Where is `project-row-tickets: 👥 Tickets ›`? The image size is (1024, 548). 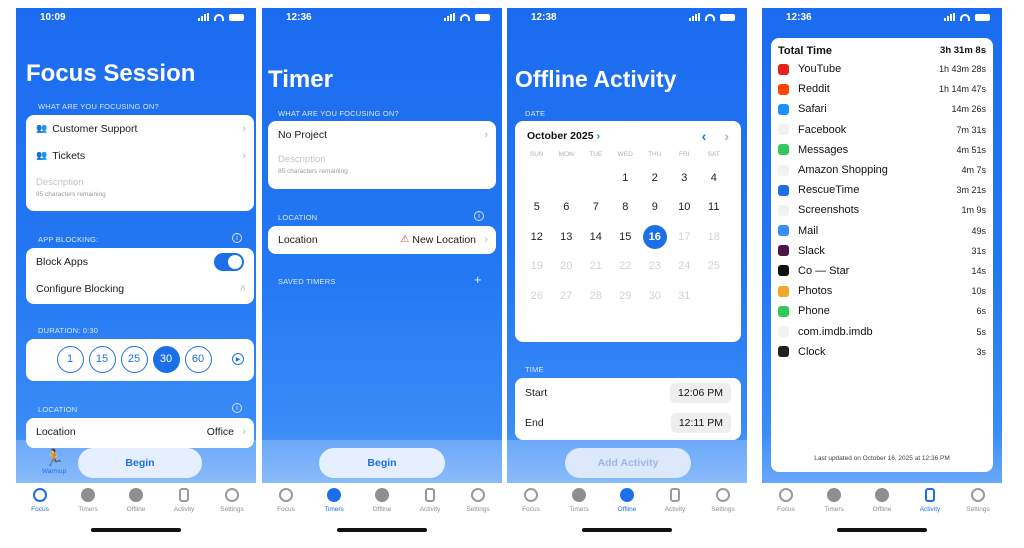 project-row-tickets: 👥 Tickets › is located at coordinates (140, 155).